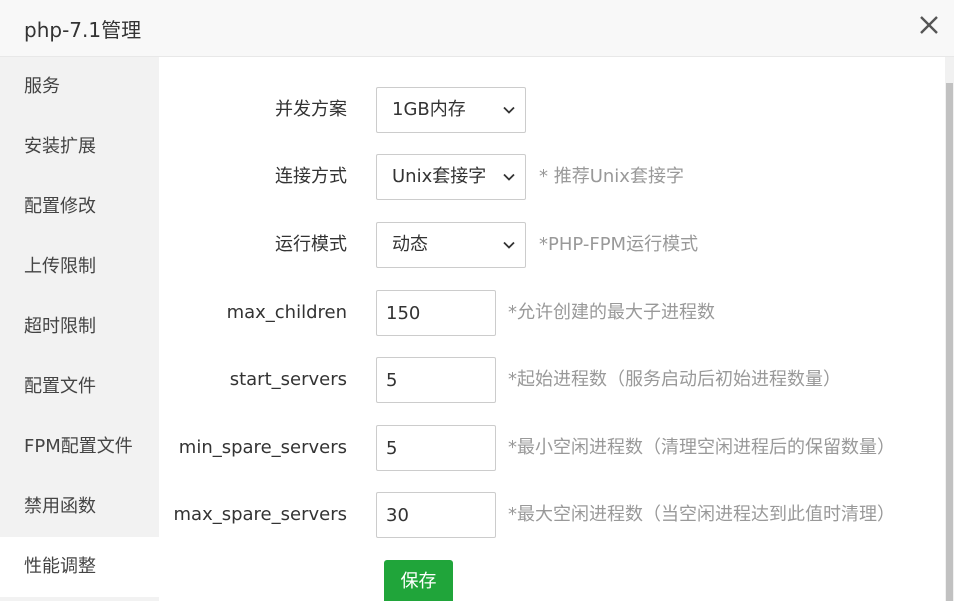  Describe the element at coordinates (286, 312) in the screenshot. I see `max-children-label: max_children` at that location.